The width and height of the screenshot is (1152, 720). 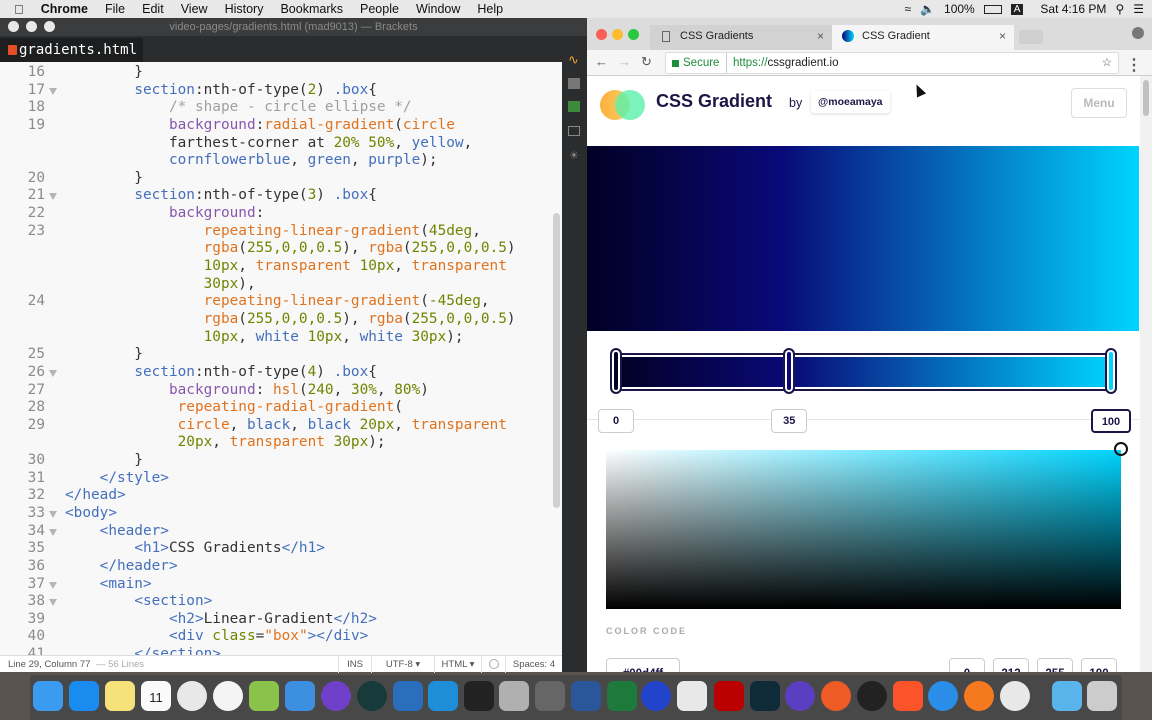 What do you see at coordinates (556, 360) in the screenshot?
I see `editor-scrollbar` at bounding box center [556, 360].